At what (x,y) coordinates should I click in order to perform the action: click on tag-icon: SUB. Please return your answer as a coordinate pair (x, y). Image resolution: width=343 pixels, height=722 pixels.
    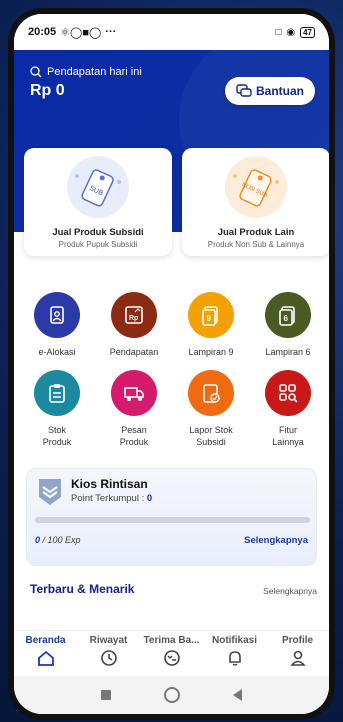
    Looking at the image, I should click on (98, 188).